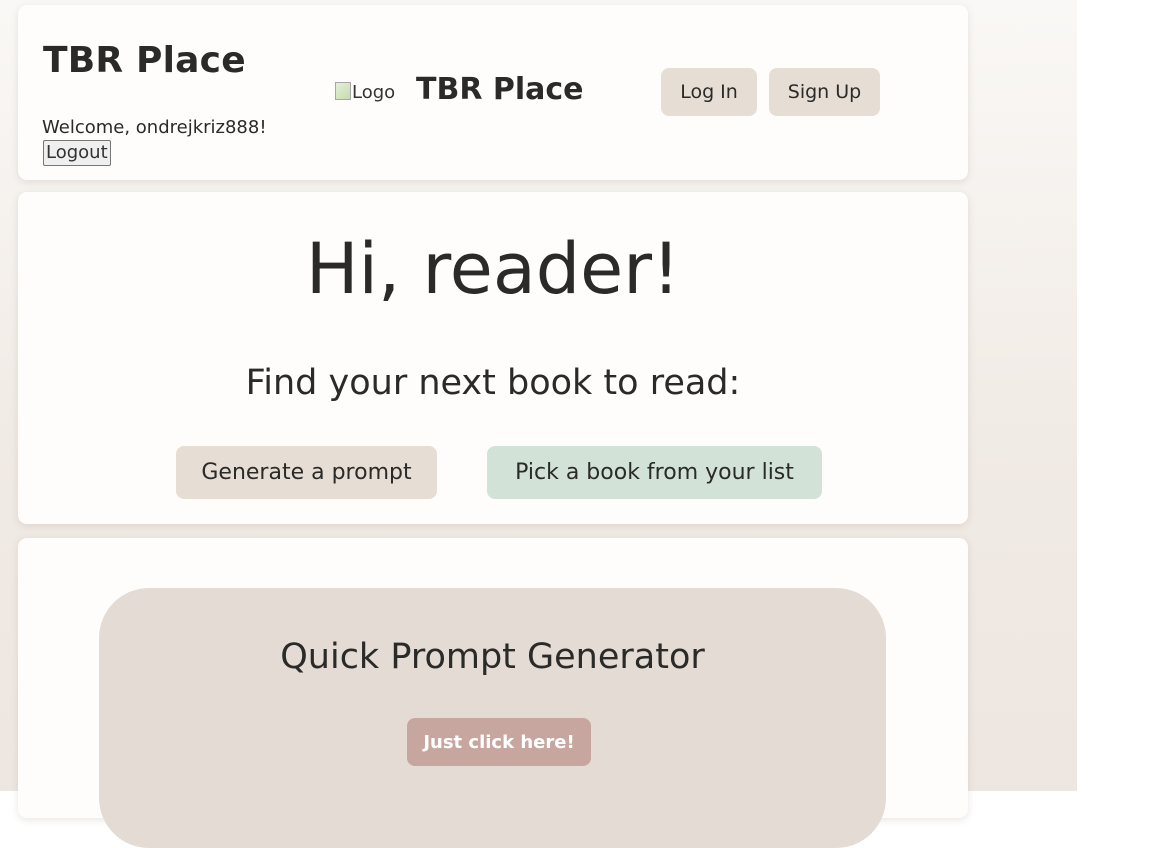 This screenshot has width=1152, height=848. Describe the element at coordinates (374, 92) in the screenshot. I see `logo-alt-text: Logo` at that location.